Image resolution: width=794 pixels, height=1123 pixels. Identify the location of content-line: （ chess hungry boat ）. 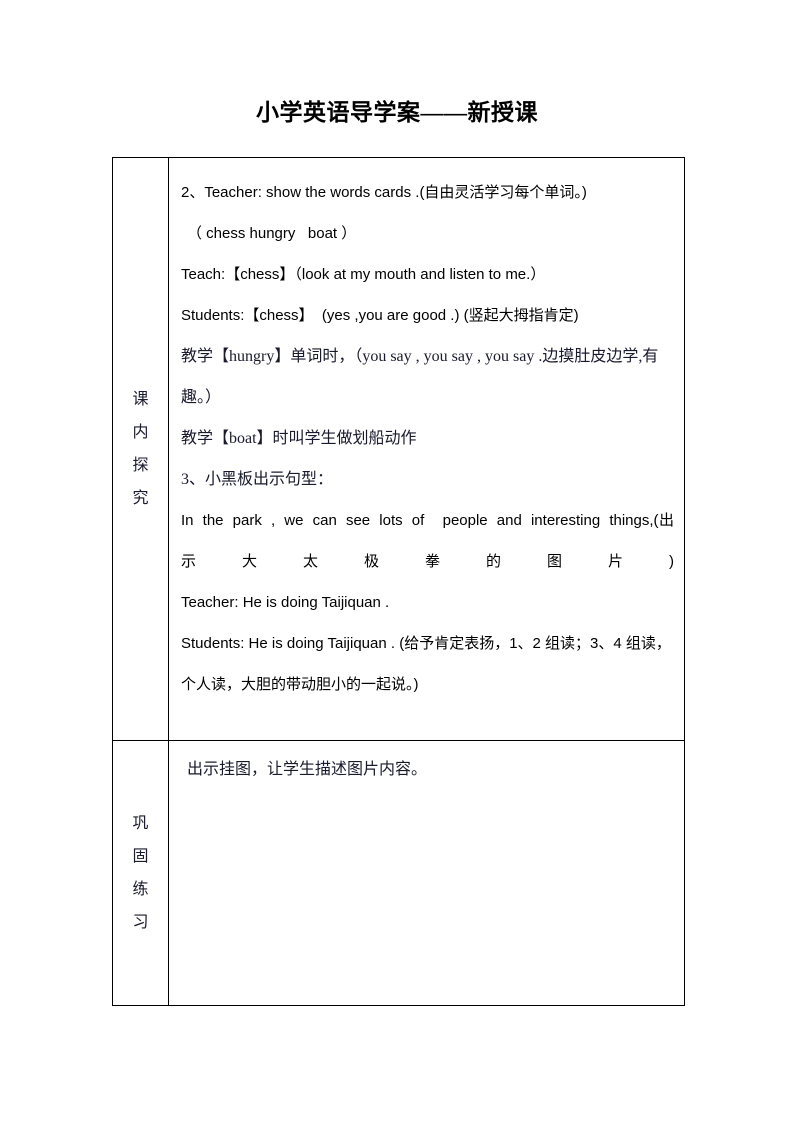
(272, 233).